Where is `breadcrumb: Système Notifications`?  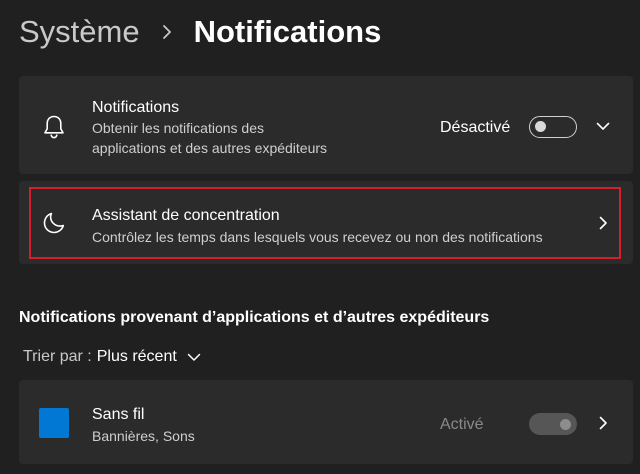 breadcrumb: Système Notifications is located at coordinates (200, 32).